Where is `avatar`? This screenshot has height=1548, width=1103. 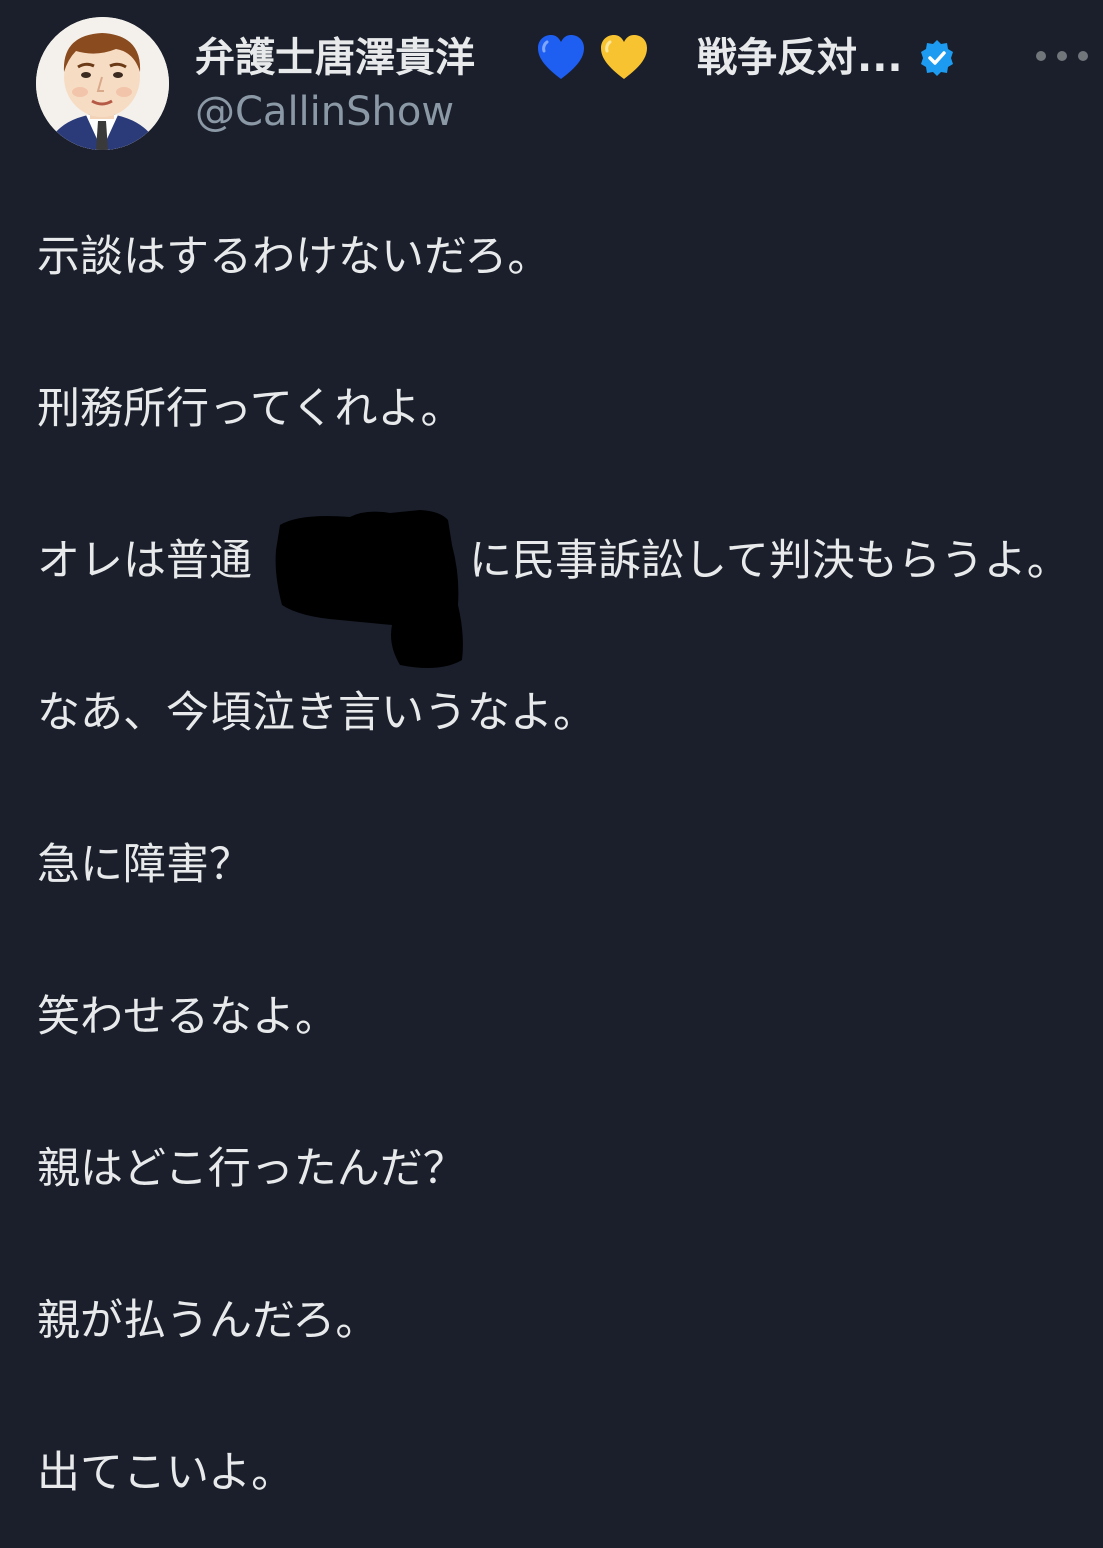 avatar is located at coordinates (102, 83).